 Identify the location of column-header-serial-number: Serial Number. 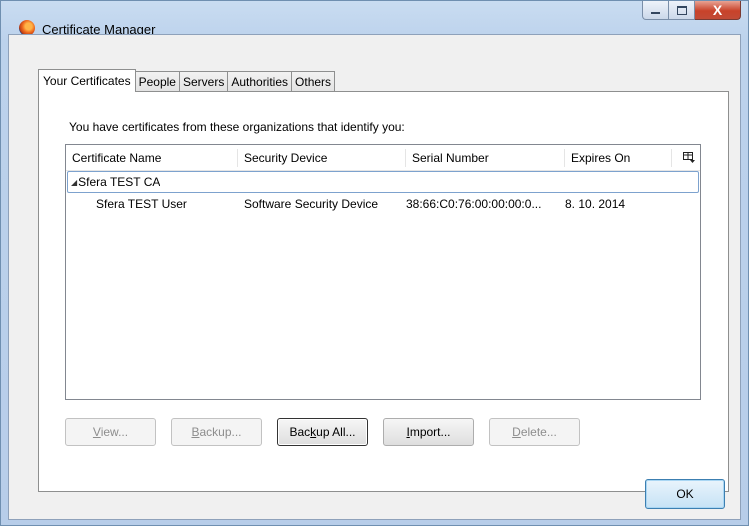
(485, 157).